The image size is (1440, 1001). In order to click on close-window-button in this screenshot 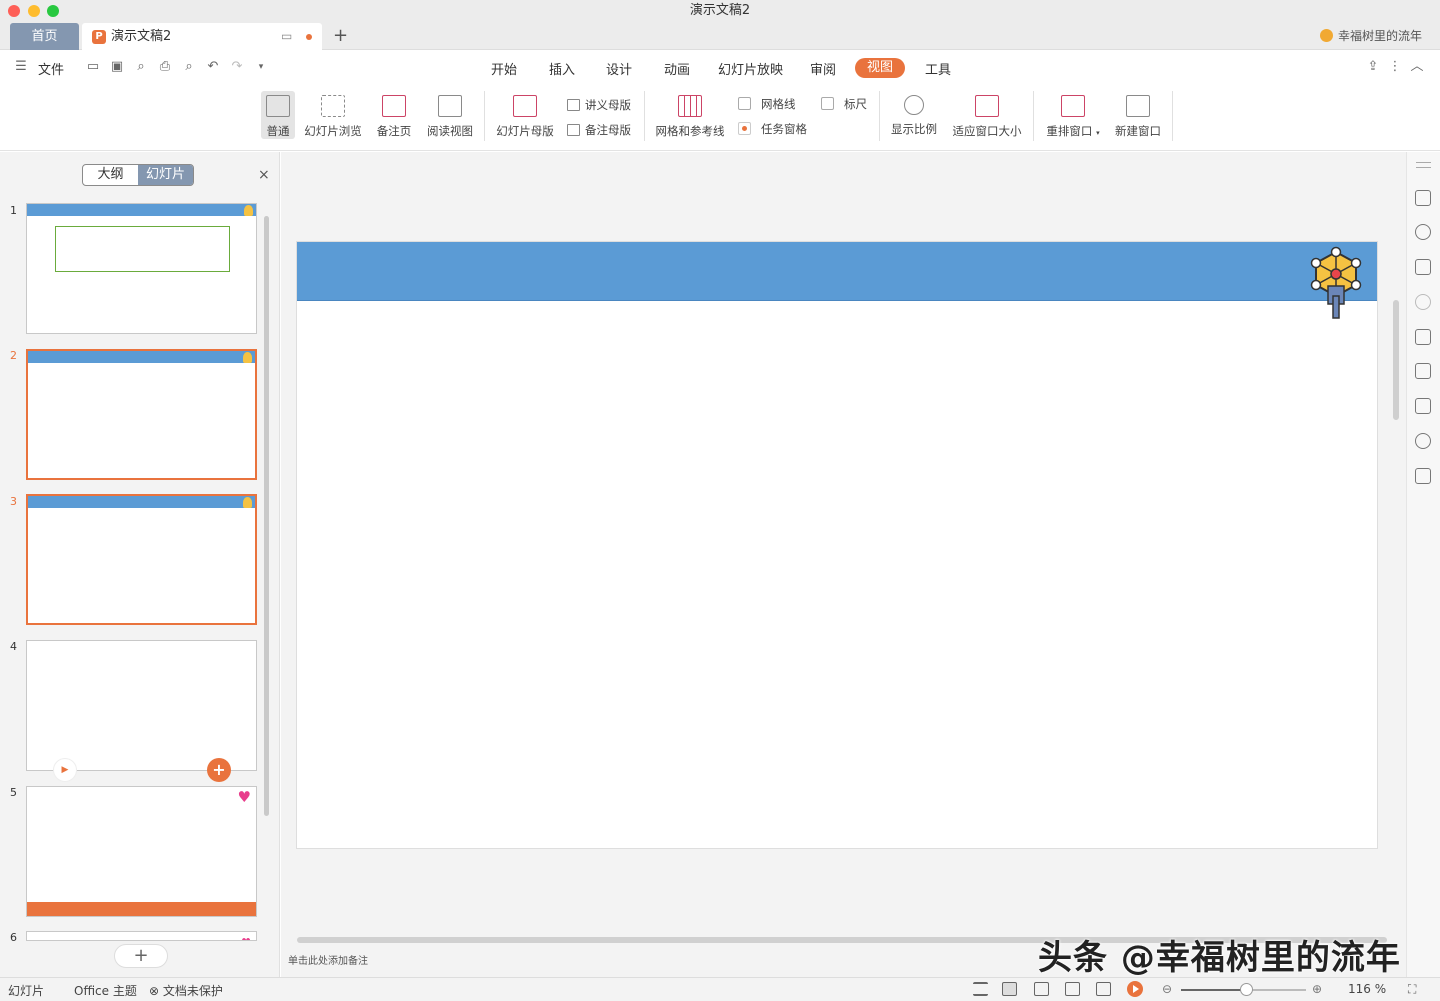, I will do `click(14, 11)`.